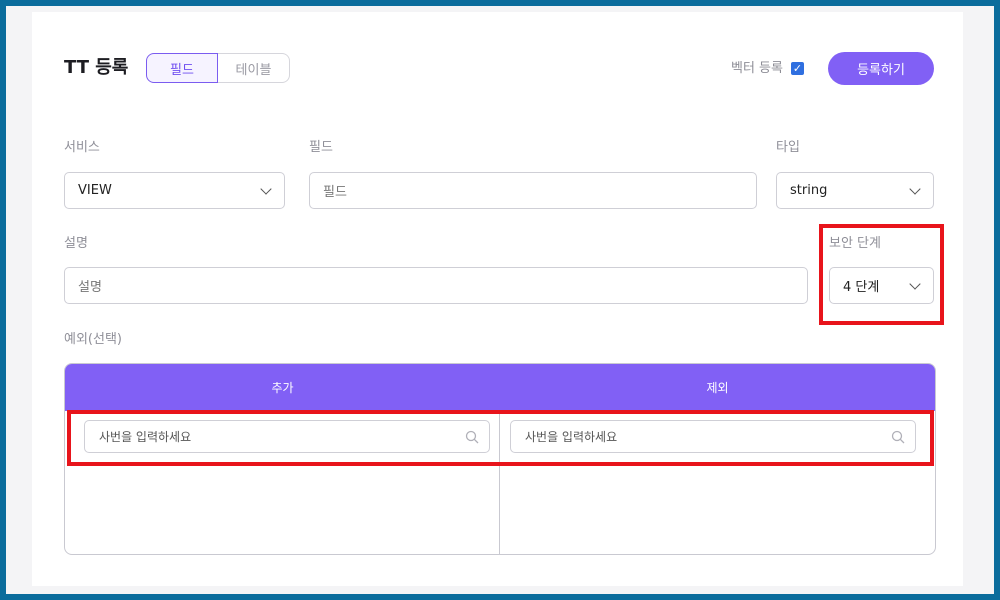 The width and height of the screenshot is (1000, 600). I want to click on add-column-header: 추가, so click(282, 388).